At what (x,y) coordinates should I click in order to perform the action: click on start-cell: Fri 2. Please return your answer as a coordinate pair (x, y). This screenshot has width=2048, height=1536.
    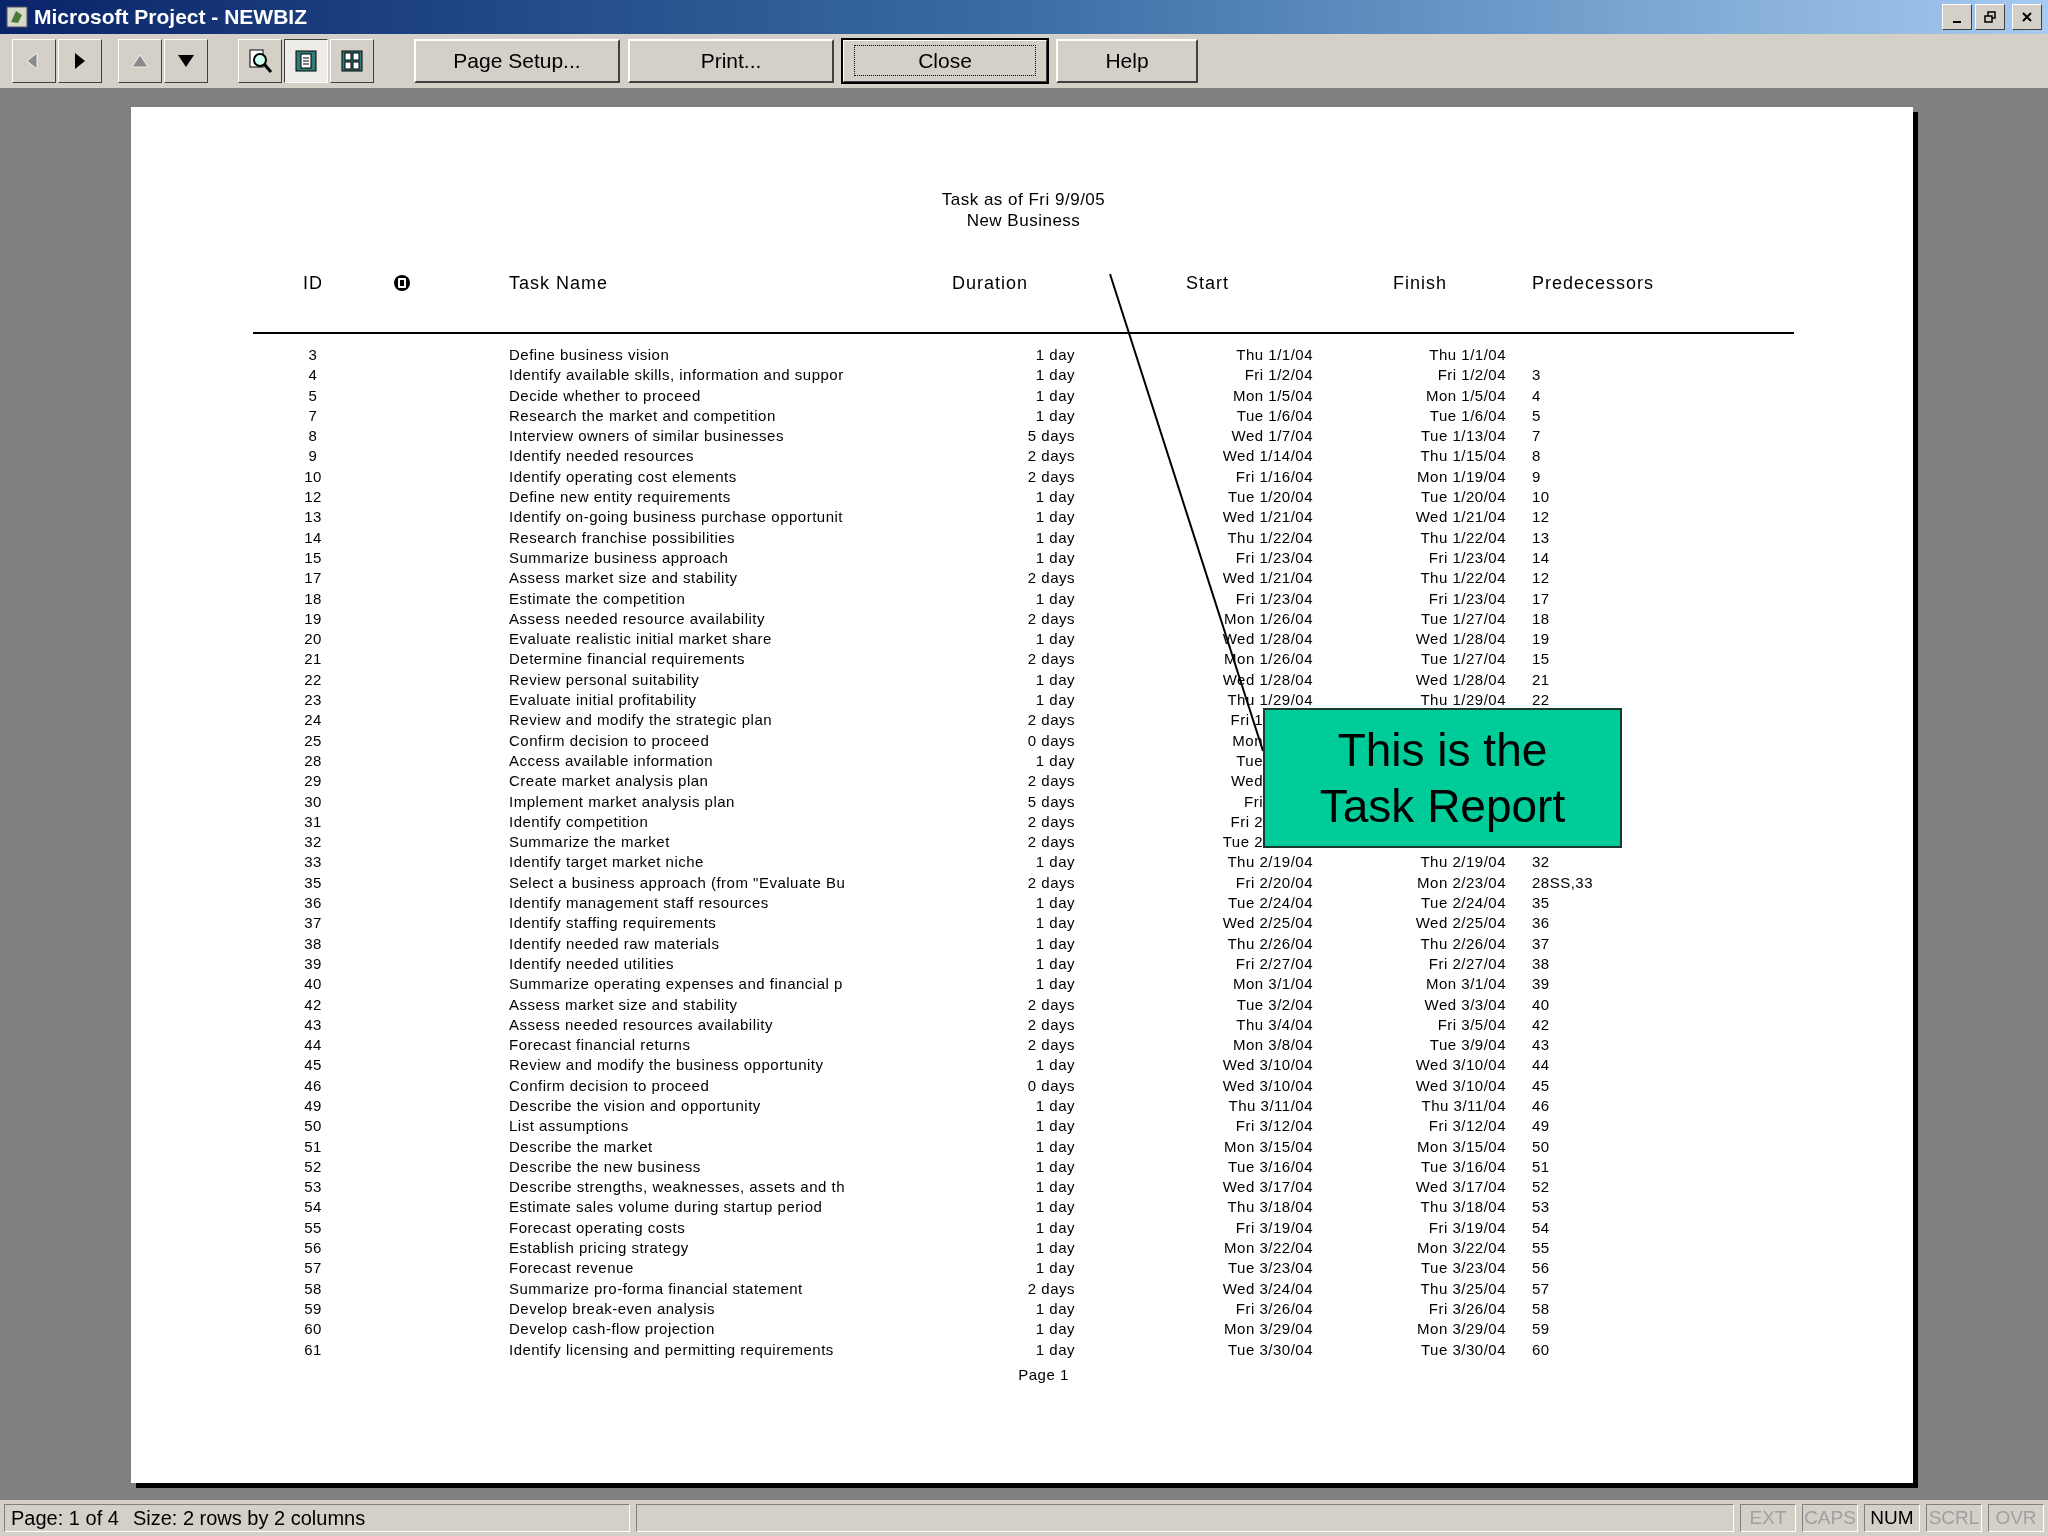
    Looking at the image, I should click on (1246, 821).